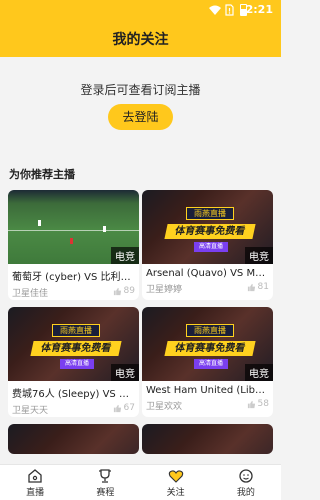 The image size is (320, 500). I want to click on status-bar: 2:21, so click(140, 10).